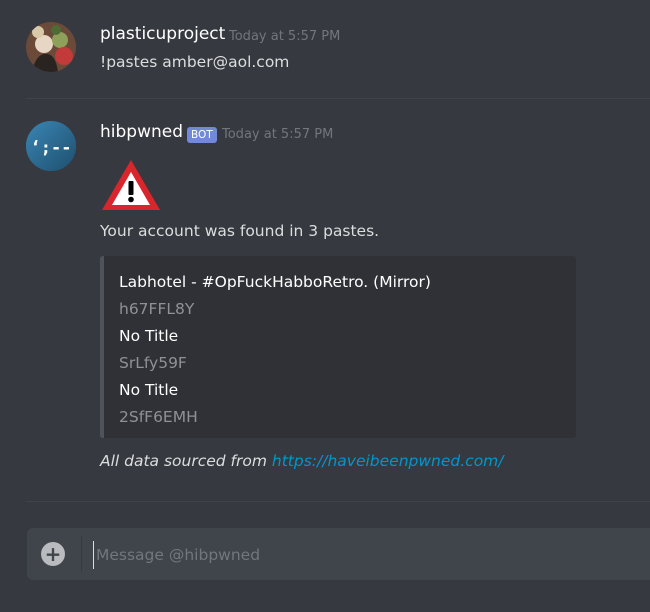  What do you see at coordinates (153, 363) in the screenshot?
I see `embed-value-2: SrLfy59F` at bounding box center [153, 363].